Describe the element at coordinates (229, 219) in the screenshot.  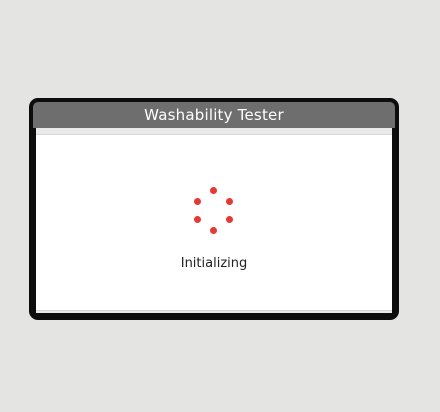
I see `spinner-dot-bottom-right` at that location.